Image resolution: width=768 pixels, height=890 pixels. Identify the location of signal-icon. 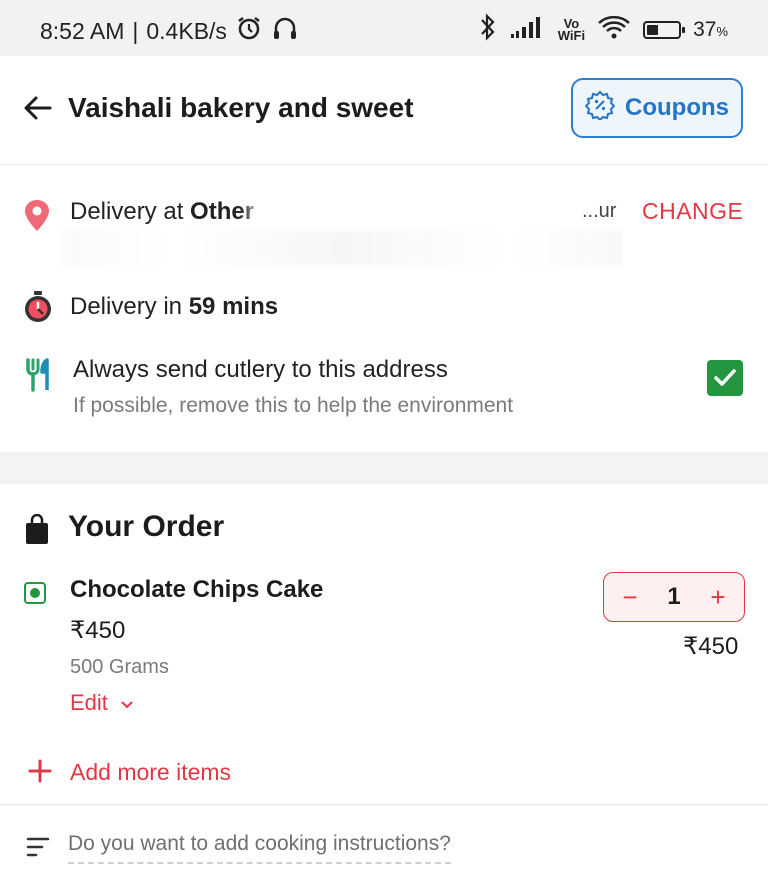
(528, 30).